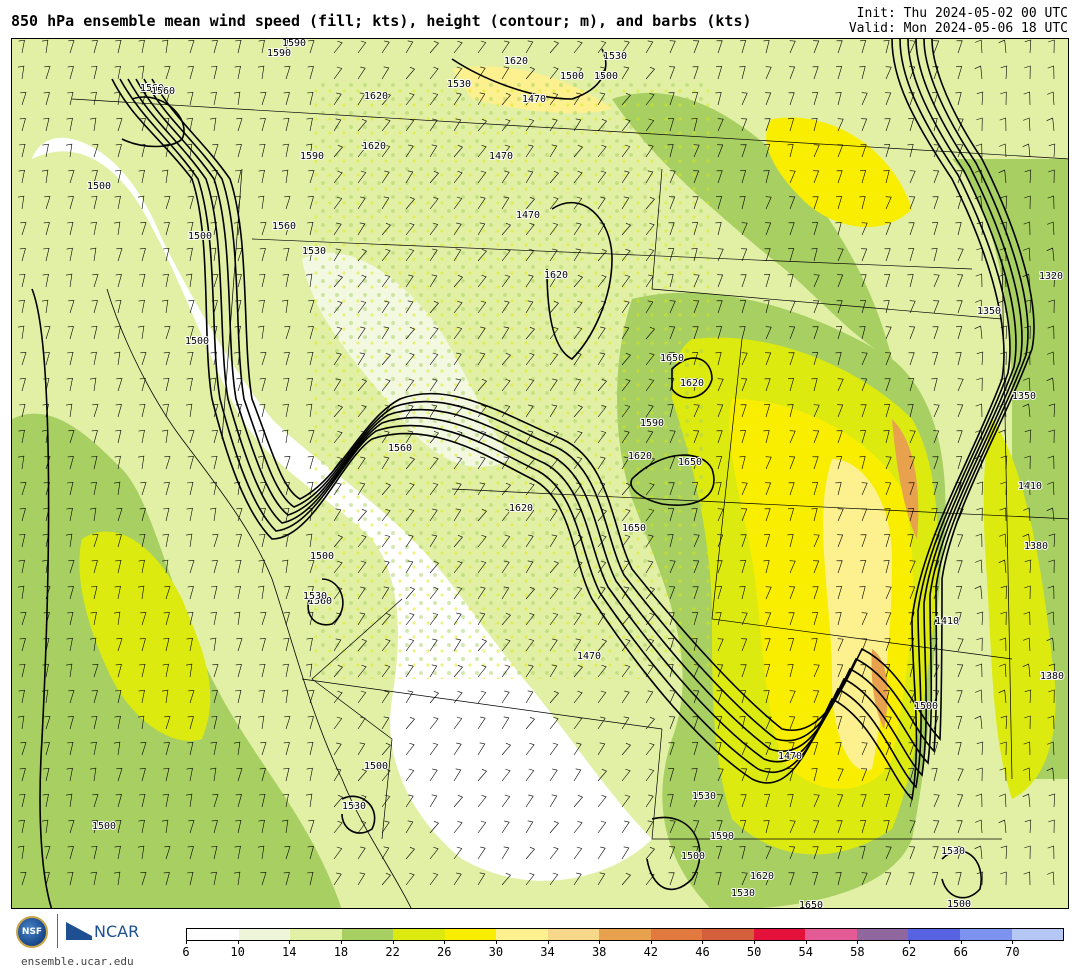 This screenshot has width=1080, height=973. What do you see at coordinates (805, 952) in the screenshot?
I see `colorbar-tick-label: 54` at bounding box center [805, 952].